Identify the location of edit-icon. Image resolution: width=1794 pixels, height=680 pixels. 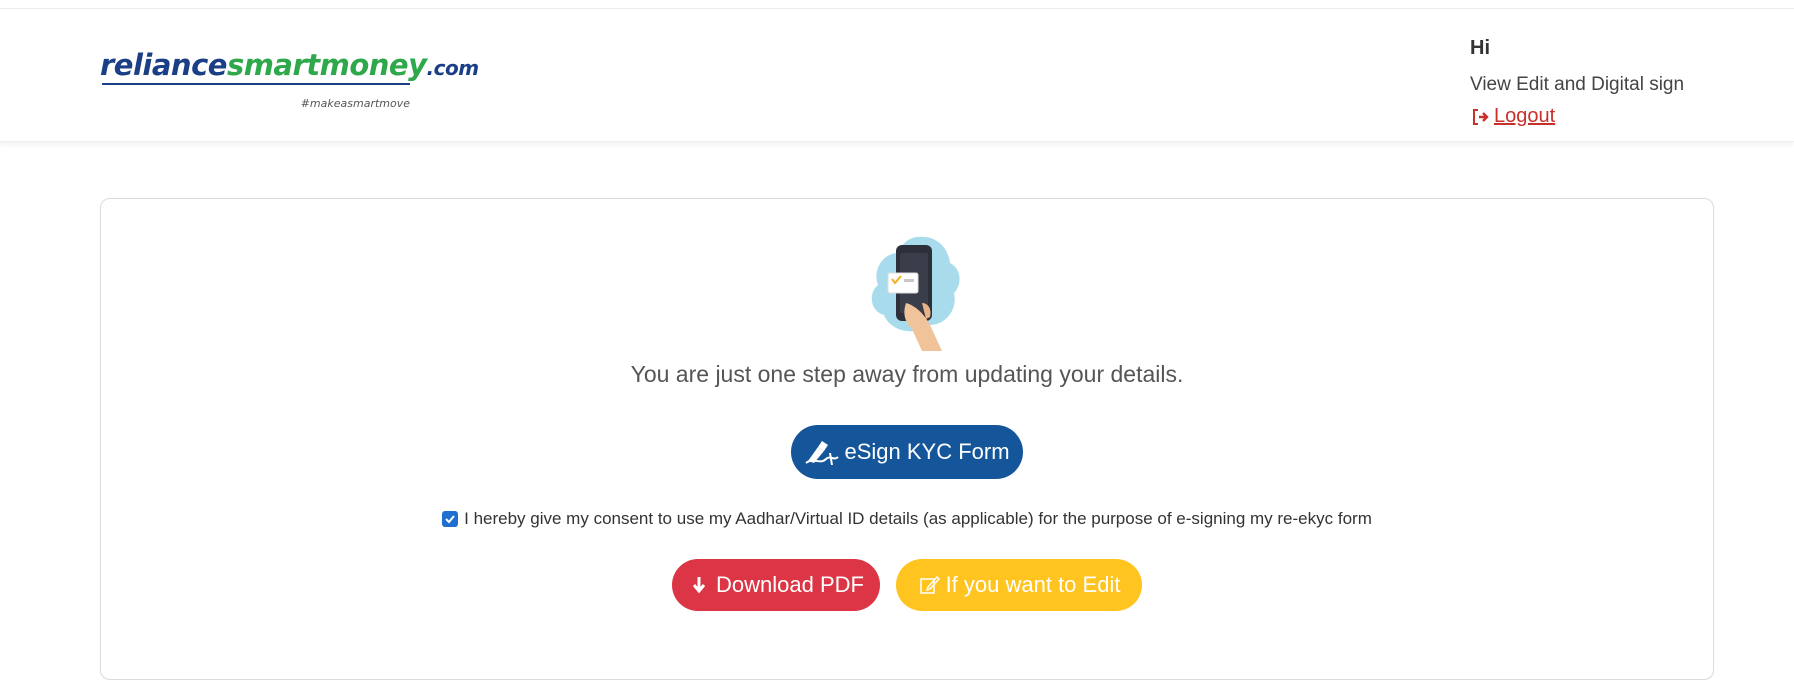
(929, 584).